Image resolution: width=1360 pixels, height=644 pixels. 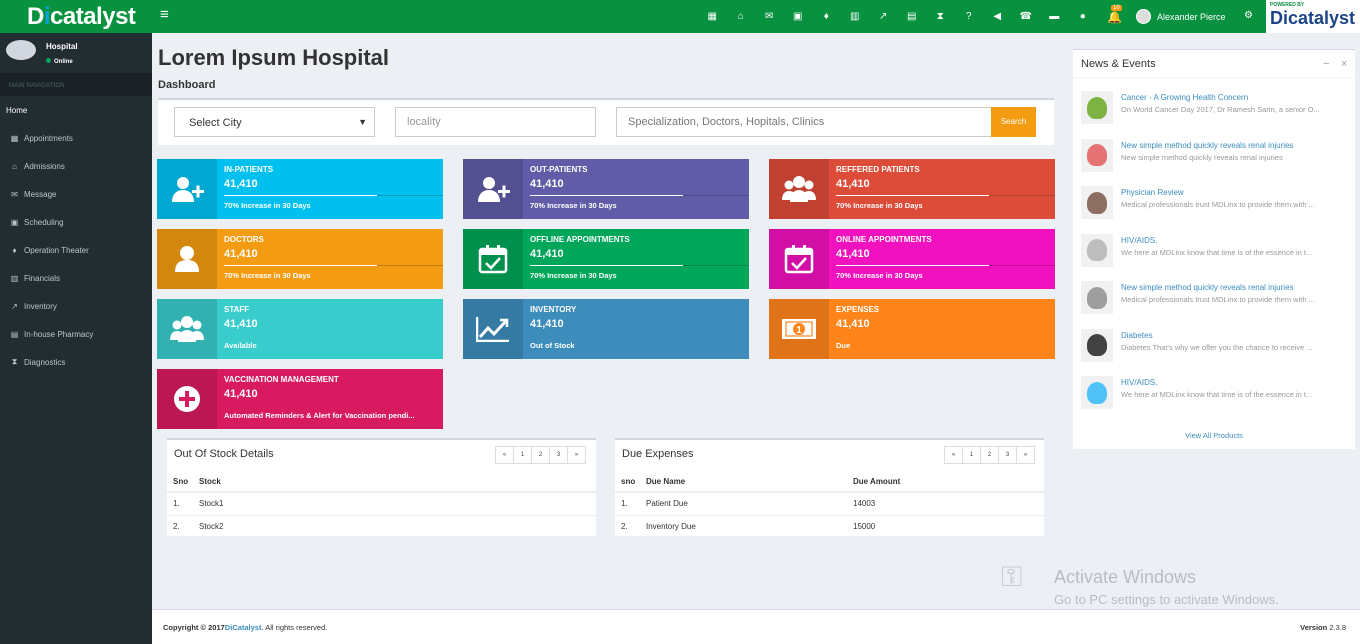 What do you see at coordinates (798, 16) in the screenshot?
I see `calendar-check-icon: ▣` at bounding box center [798, 16].